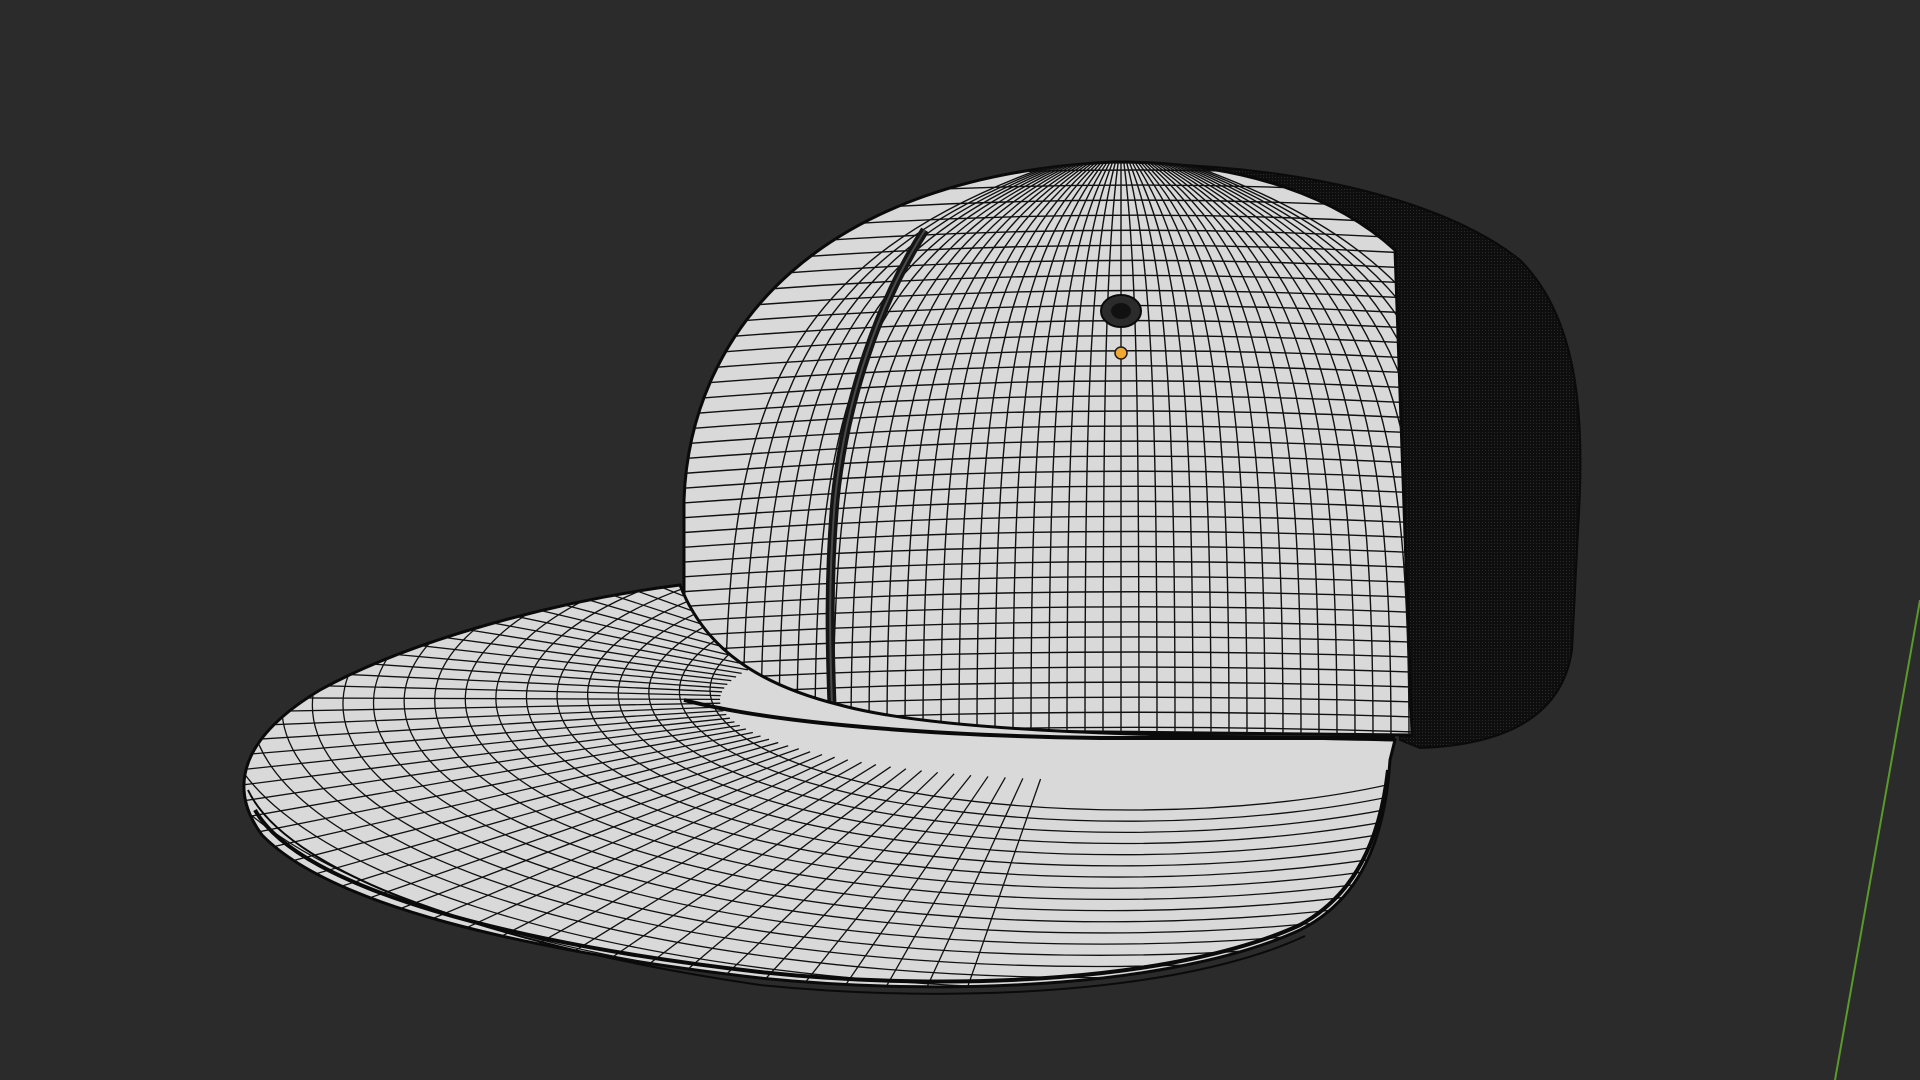  What do you see at coordinates (1877, 839) in the screenshot?
I see `y-axis-line` at bounding box center [1877, 839].